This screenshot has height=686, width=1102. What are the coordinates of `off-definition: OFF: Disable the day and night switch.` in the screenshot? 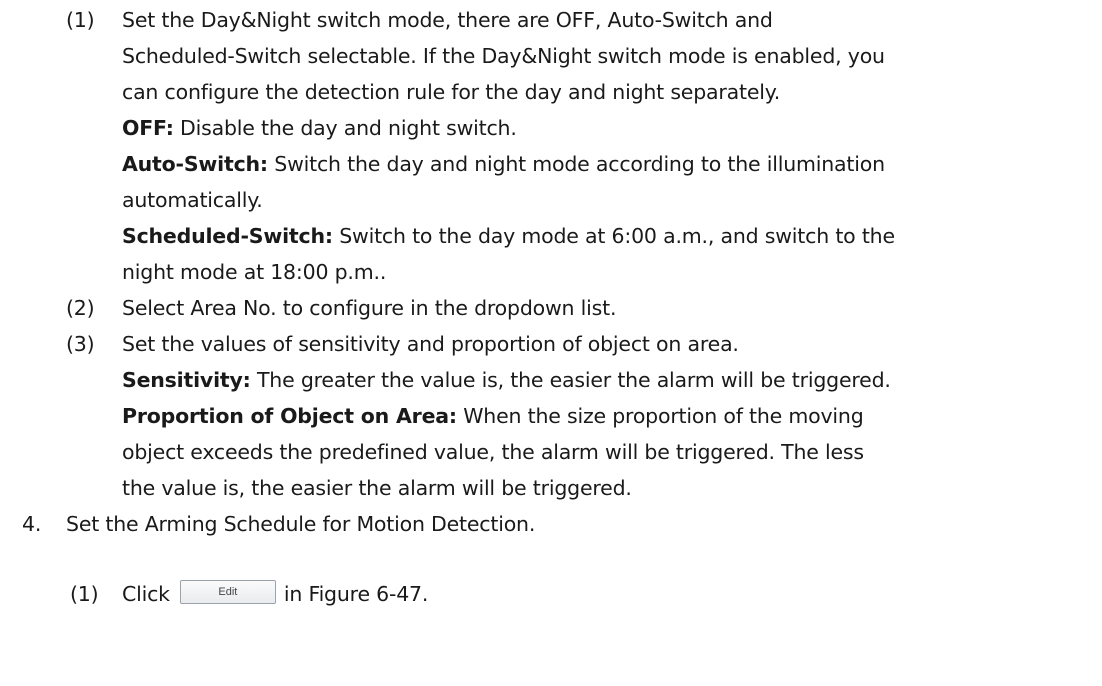 It's located at (319, 128).